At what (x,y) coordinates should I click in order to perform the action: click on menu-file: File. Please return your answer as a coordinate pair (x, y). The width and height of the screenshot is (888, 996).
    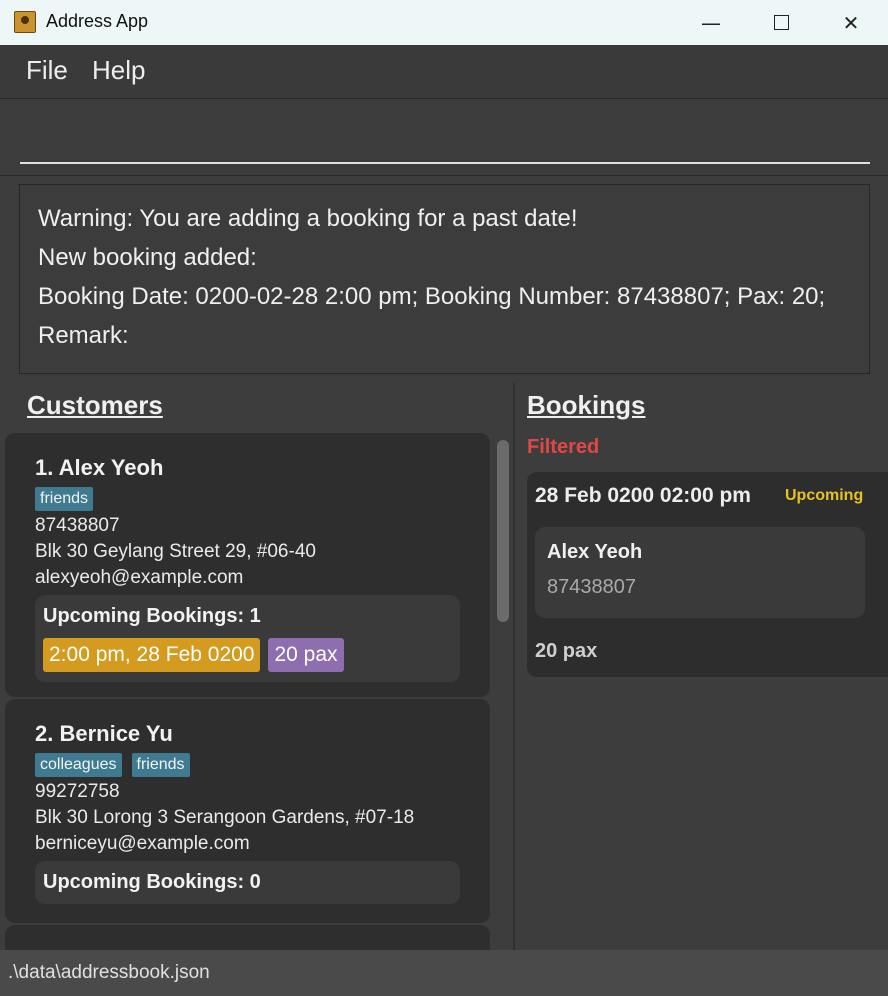
    Looking at the image, I should click on (47, 70).